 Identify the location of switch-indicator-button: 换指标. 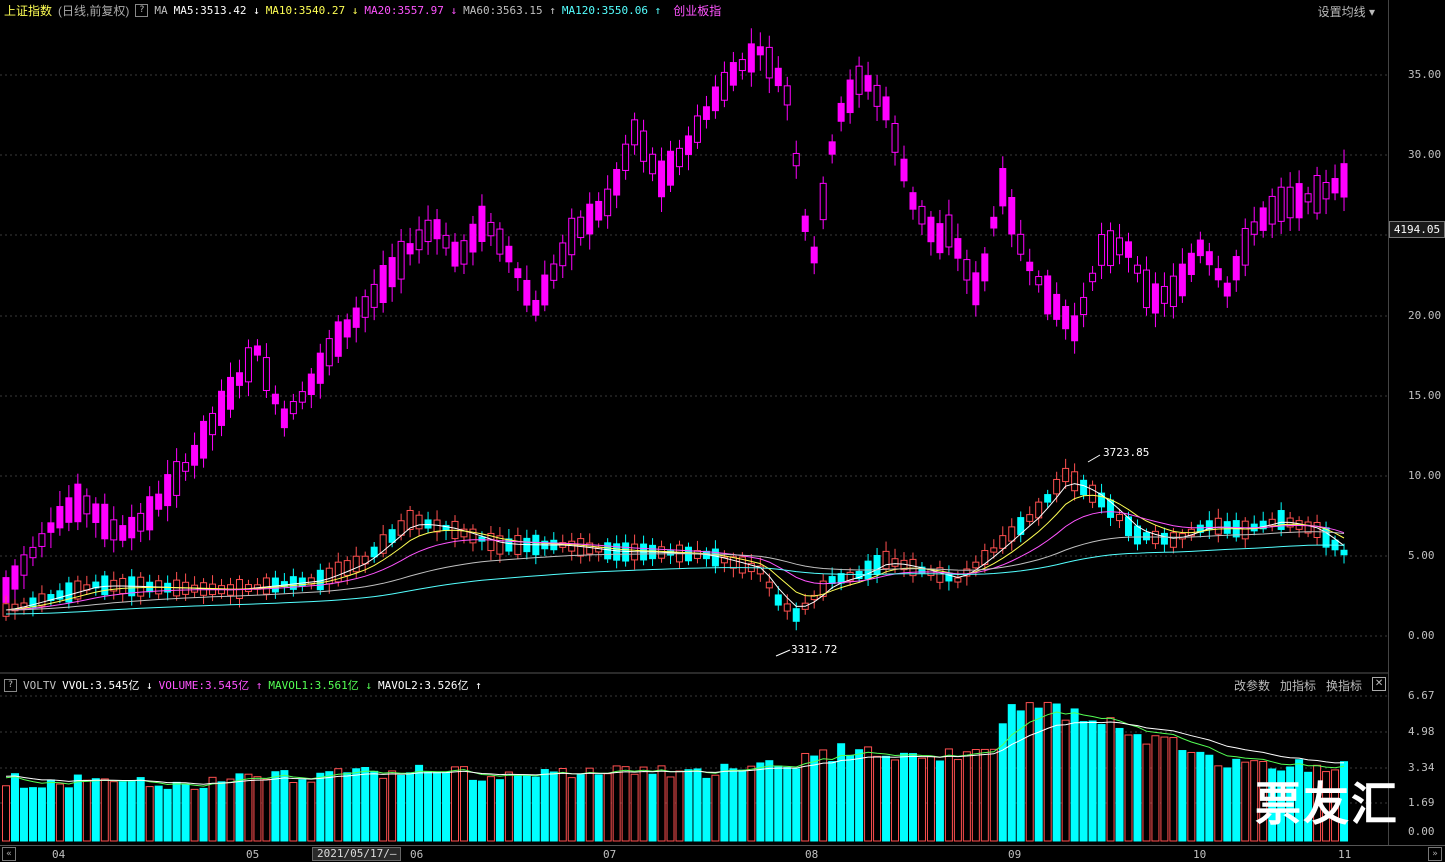
(1344, 685).